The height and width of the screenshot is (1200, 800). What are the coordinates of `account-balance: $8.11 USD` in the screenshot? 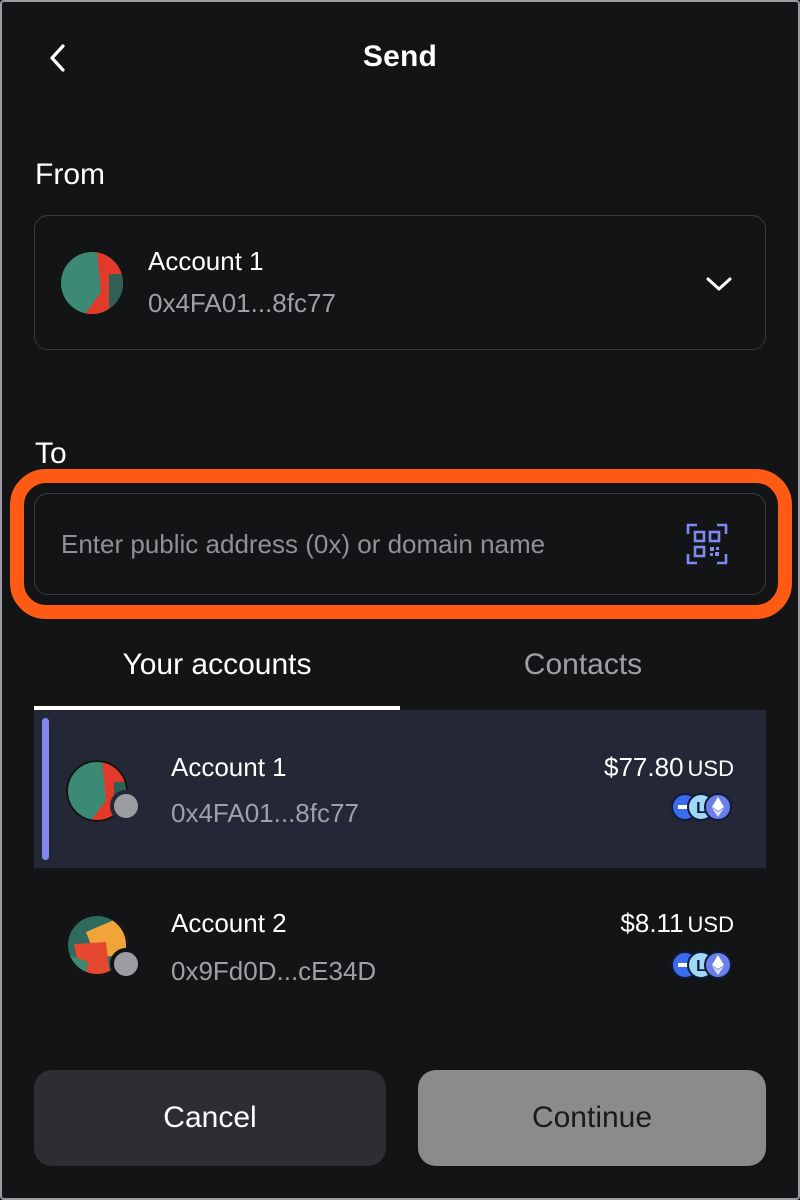 It's located at (677, 923).